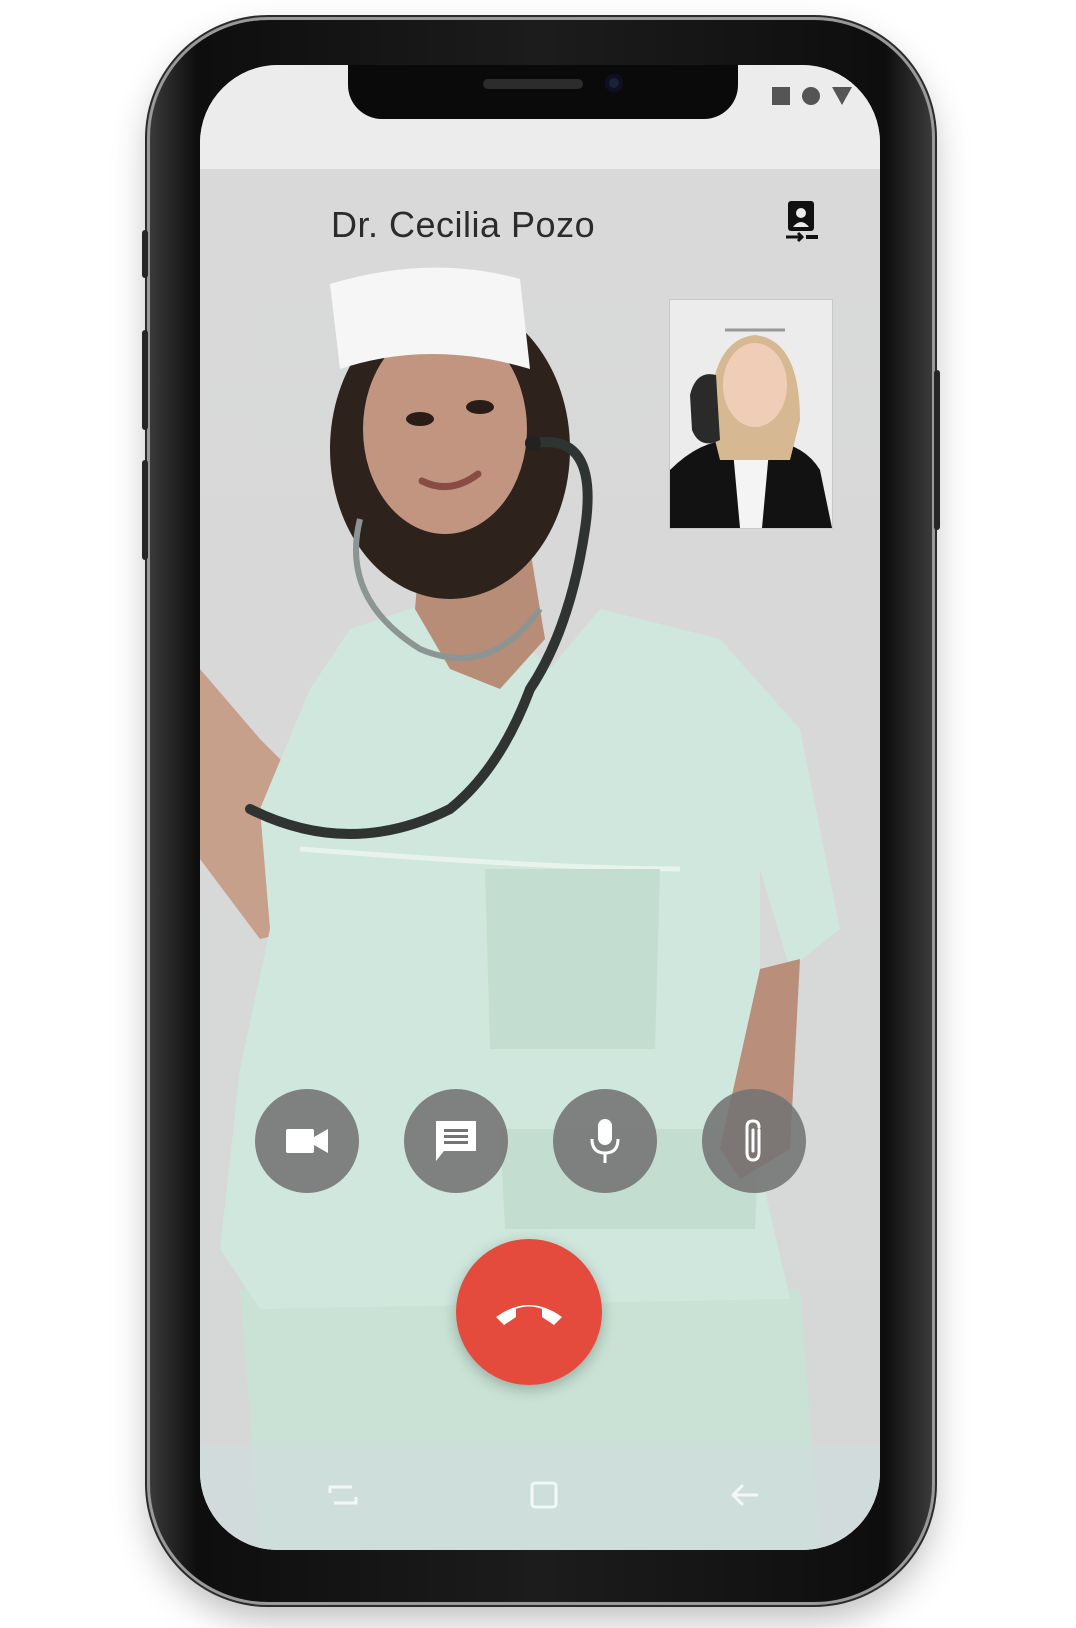  What do you see at coordinates (842, 96) in the screenshot?
I see `triangle-down-icon` at bounding box center [842, 96].